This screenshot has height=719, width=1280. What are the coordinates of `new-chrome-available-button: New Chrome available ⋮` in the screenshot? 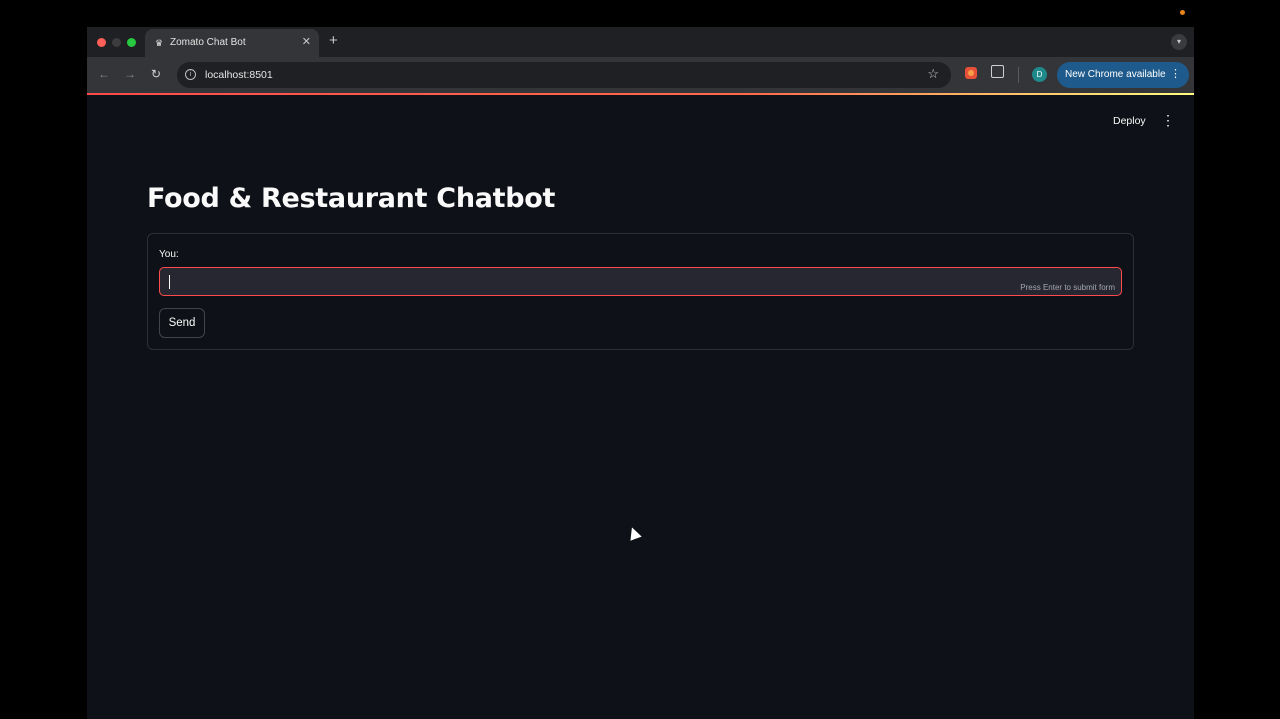 It's located at (1123, 75).